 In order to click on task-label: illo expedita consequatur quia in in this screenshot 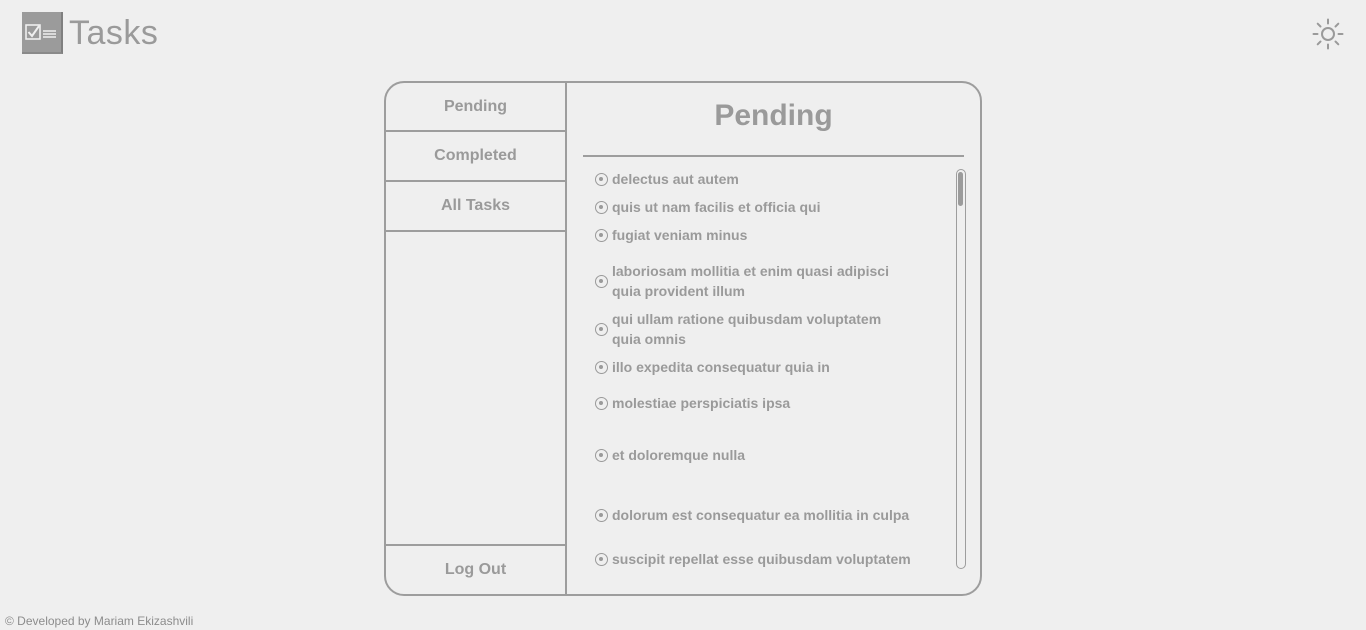, I will do `click(721, 367)`.